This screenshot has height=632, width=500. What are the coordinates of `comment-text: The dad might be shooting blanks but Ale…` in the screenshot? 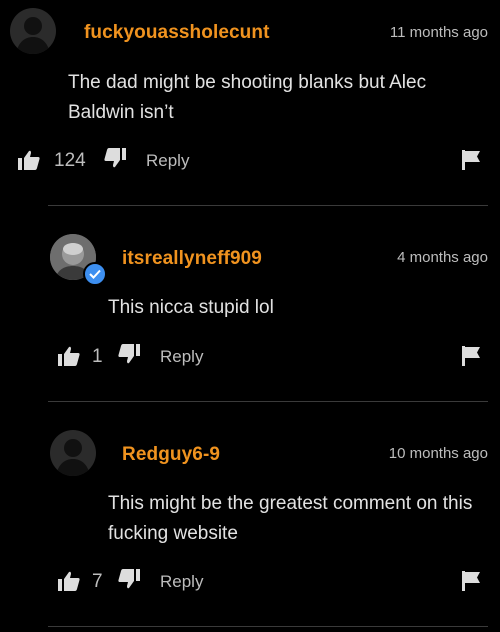 It's located at (247, 97).